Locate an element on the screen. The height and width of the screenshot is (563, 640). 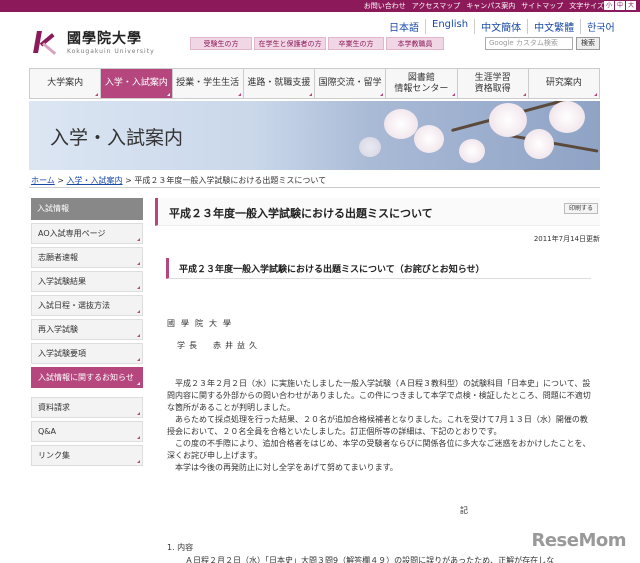
lang-korean-link: 한국어 is located at coordinates (600, 26).